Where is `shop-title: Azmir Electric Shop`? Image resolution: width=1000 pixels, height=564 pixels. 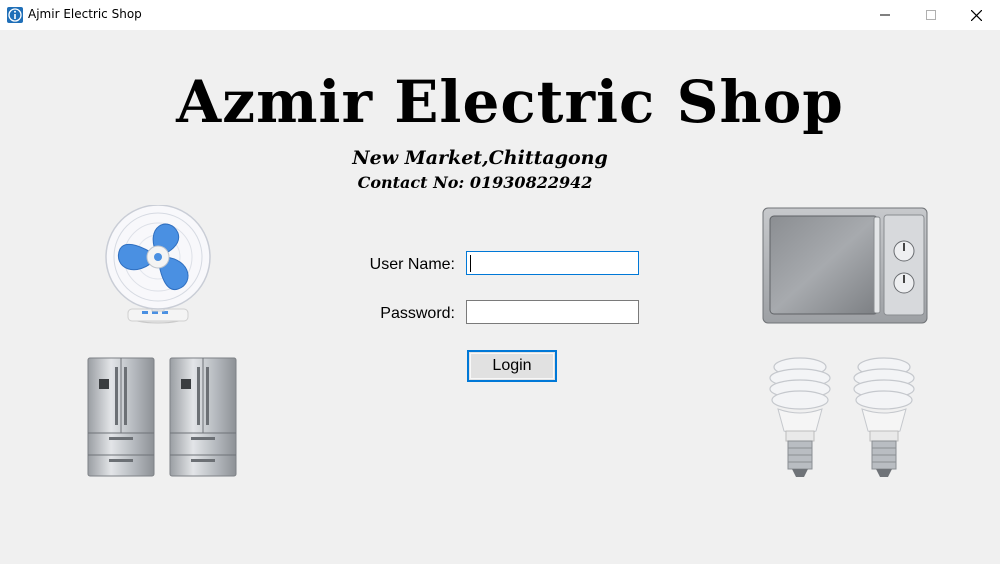 shop-title: Azmir Electric Shop is located at coordinates (510, 102).